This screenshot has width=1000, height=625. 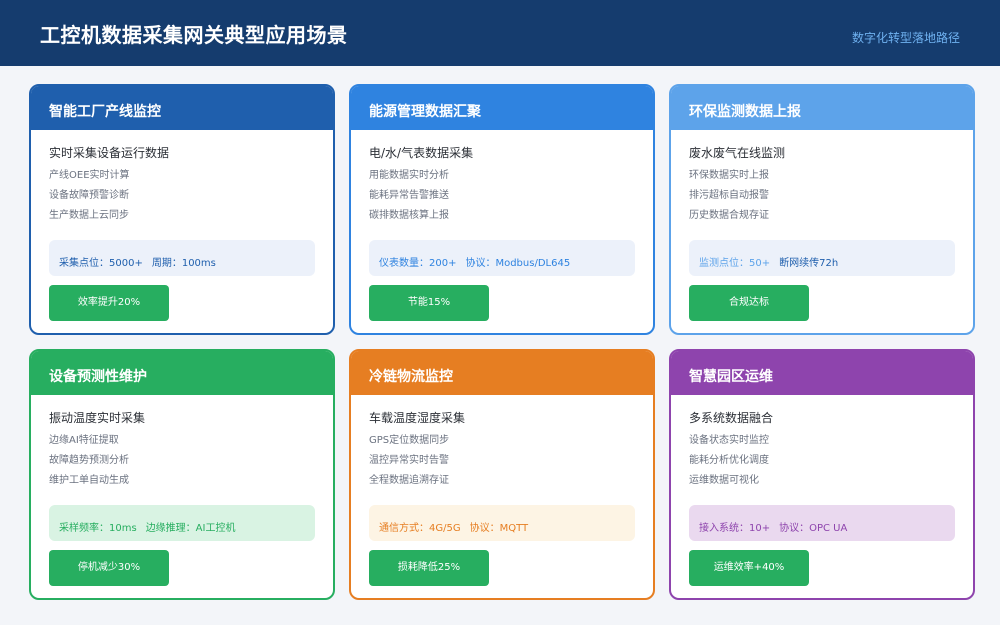 What do you see at coordinates (109, 568) in the screenshot?
I see `benefit-button: 停机减少30%` at bounding box center [109, 568].